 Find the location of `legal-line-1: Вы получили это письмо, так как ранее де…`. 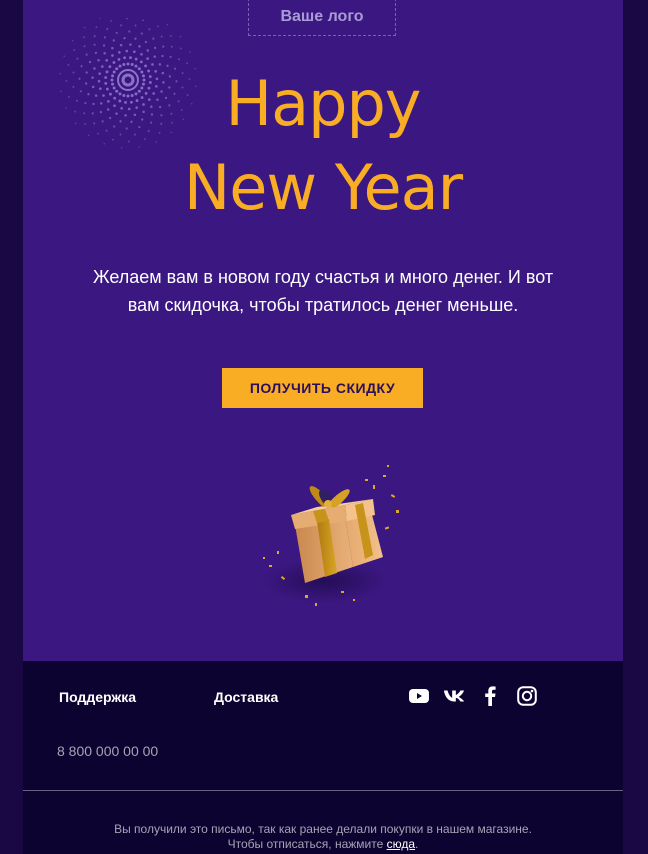

legal-line-1: Вы получили это письмо, так как ранее де… is located at coordinates (323, 829).